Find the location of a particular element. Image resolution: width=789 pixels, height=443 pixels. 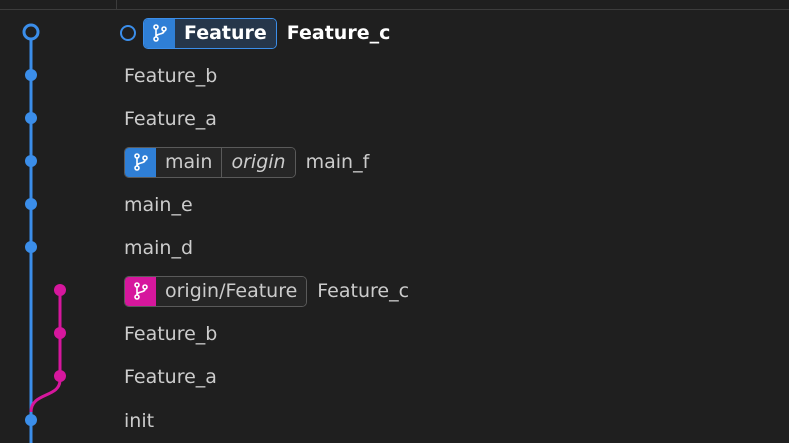

commit-row: init is located at coordinates (139, 421).